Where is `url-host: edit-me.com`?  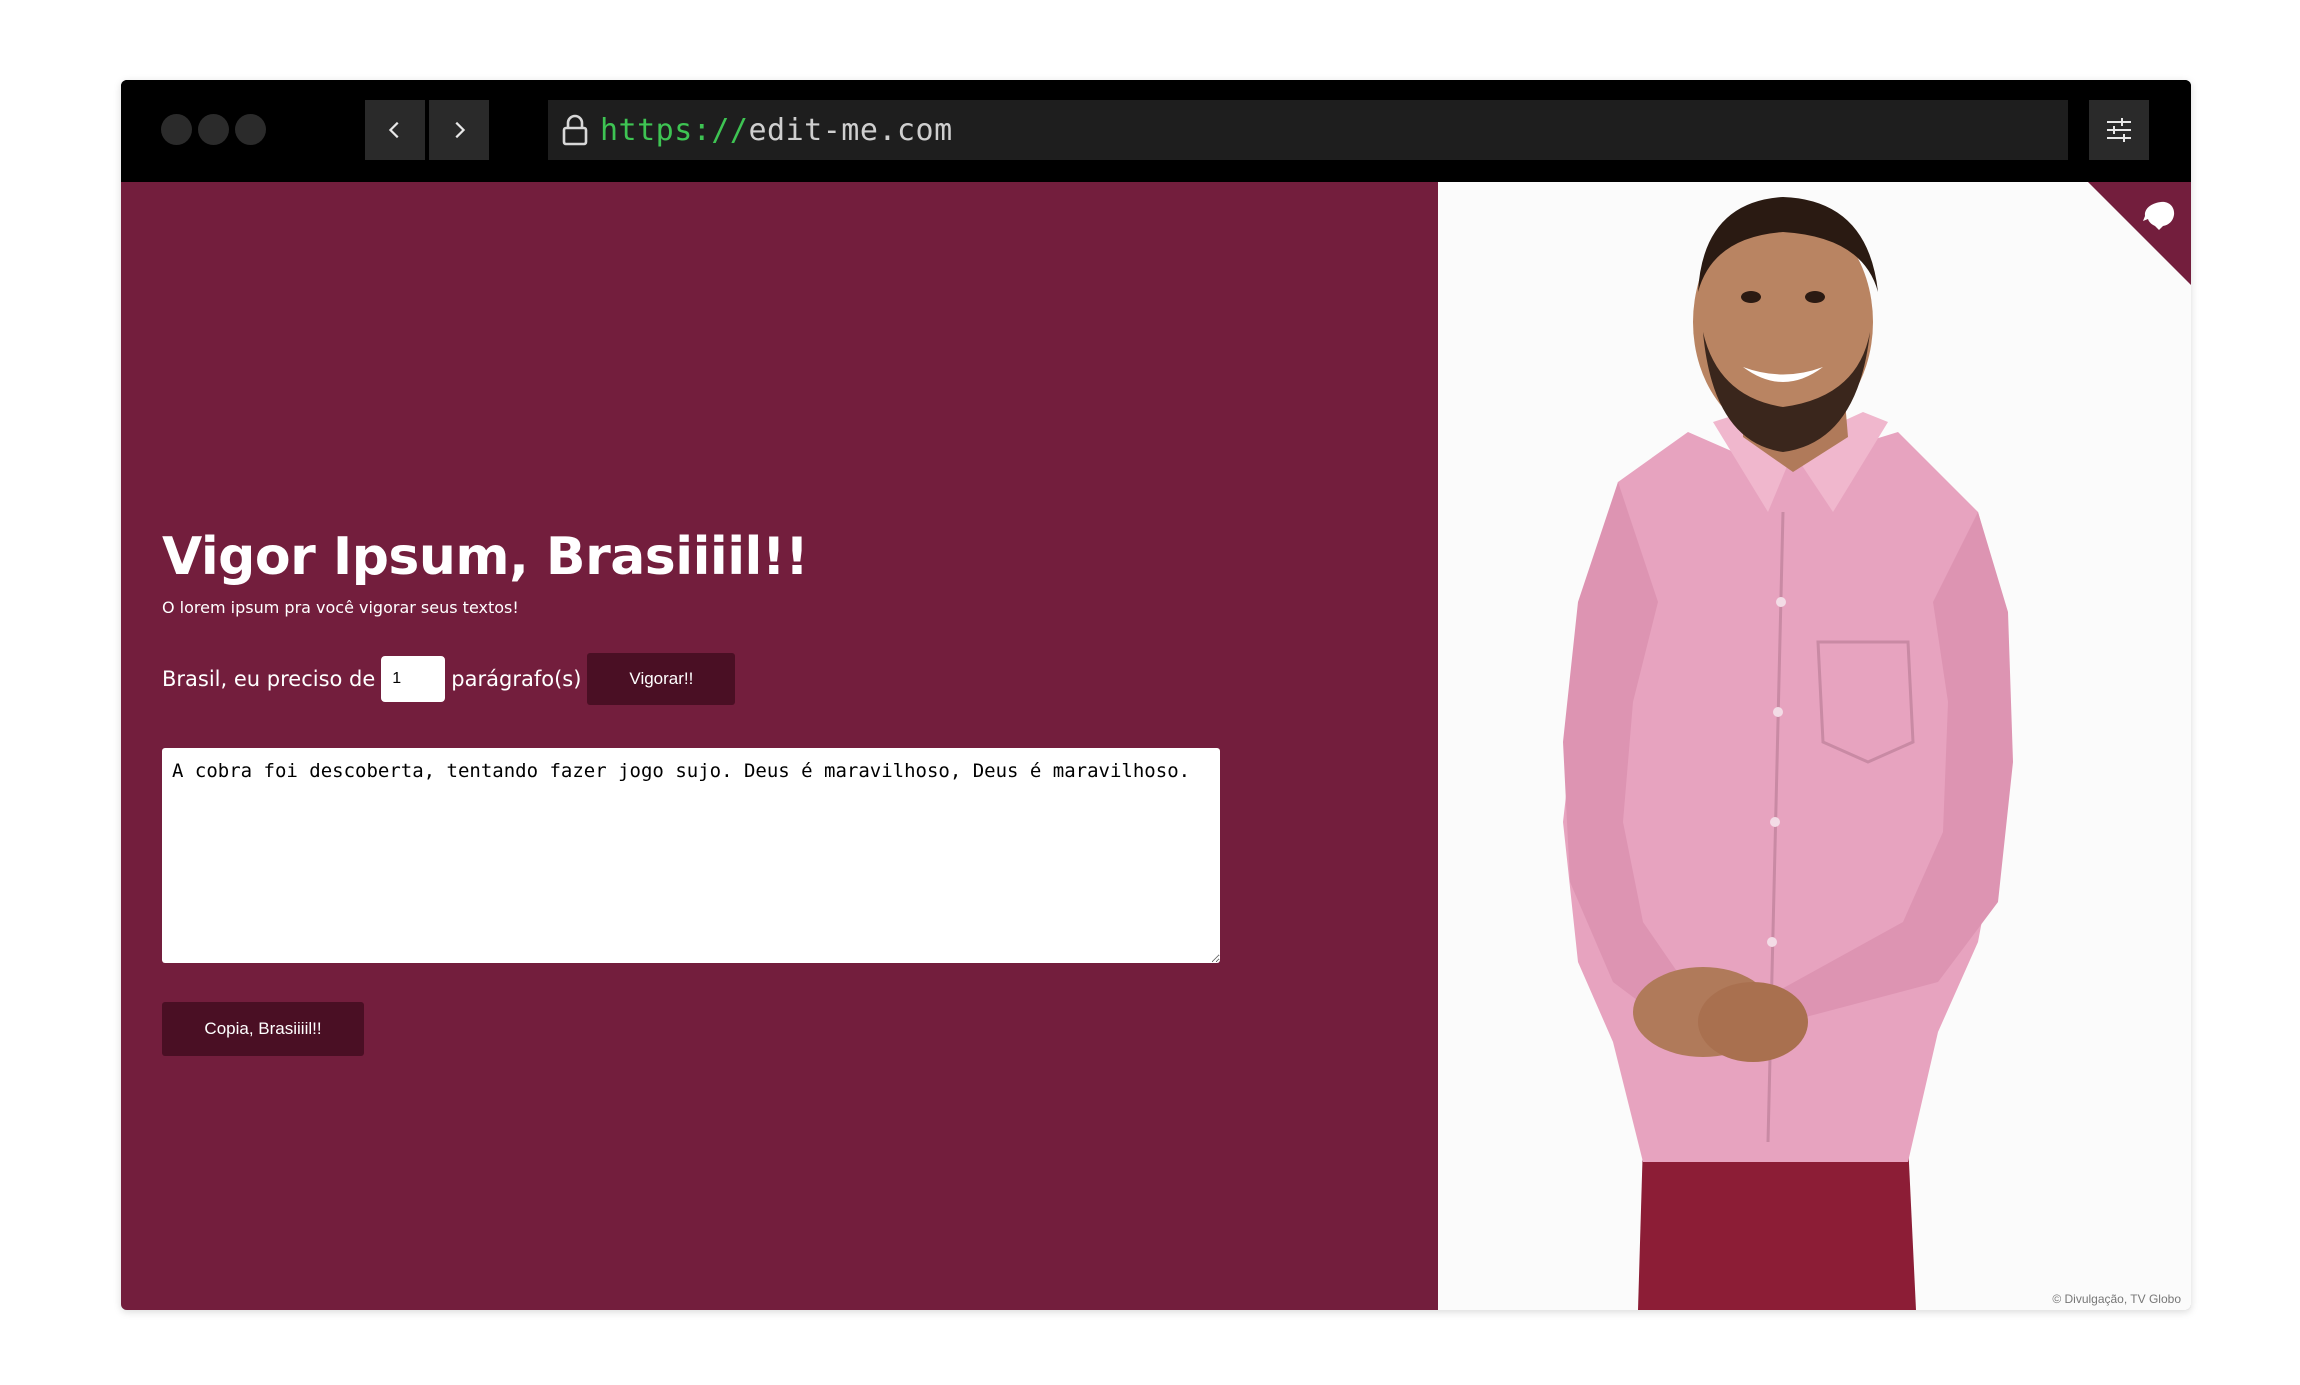 url-host: edit-me.com is located at coordinates (850, 130).